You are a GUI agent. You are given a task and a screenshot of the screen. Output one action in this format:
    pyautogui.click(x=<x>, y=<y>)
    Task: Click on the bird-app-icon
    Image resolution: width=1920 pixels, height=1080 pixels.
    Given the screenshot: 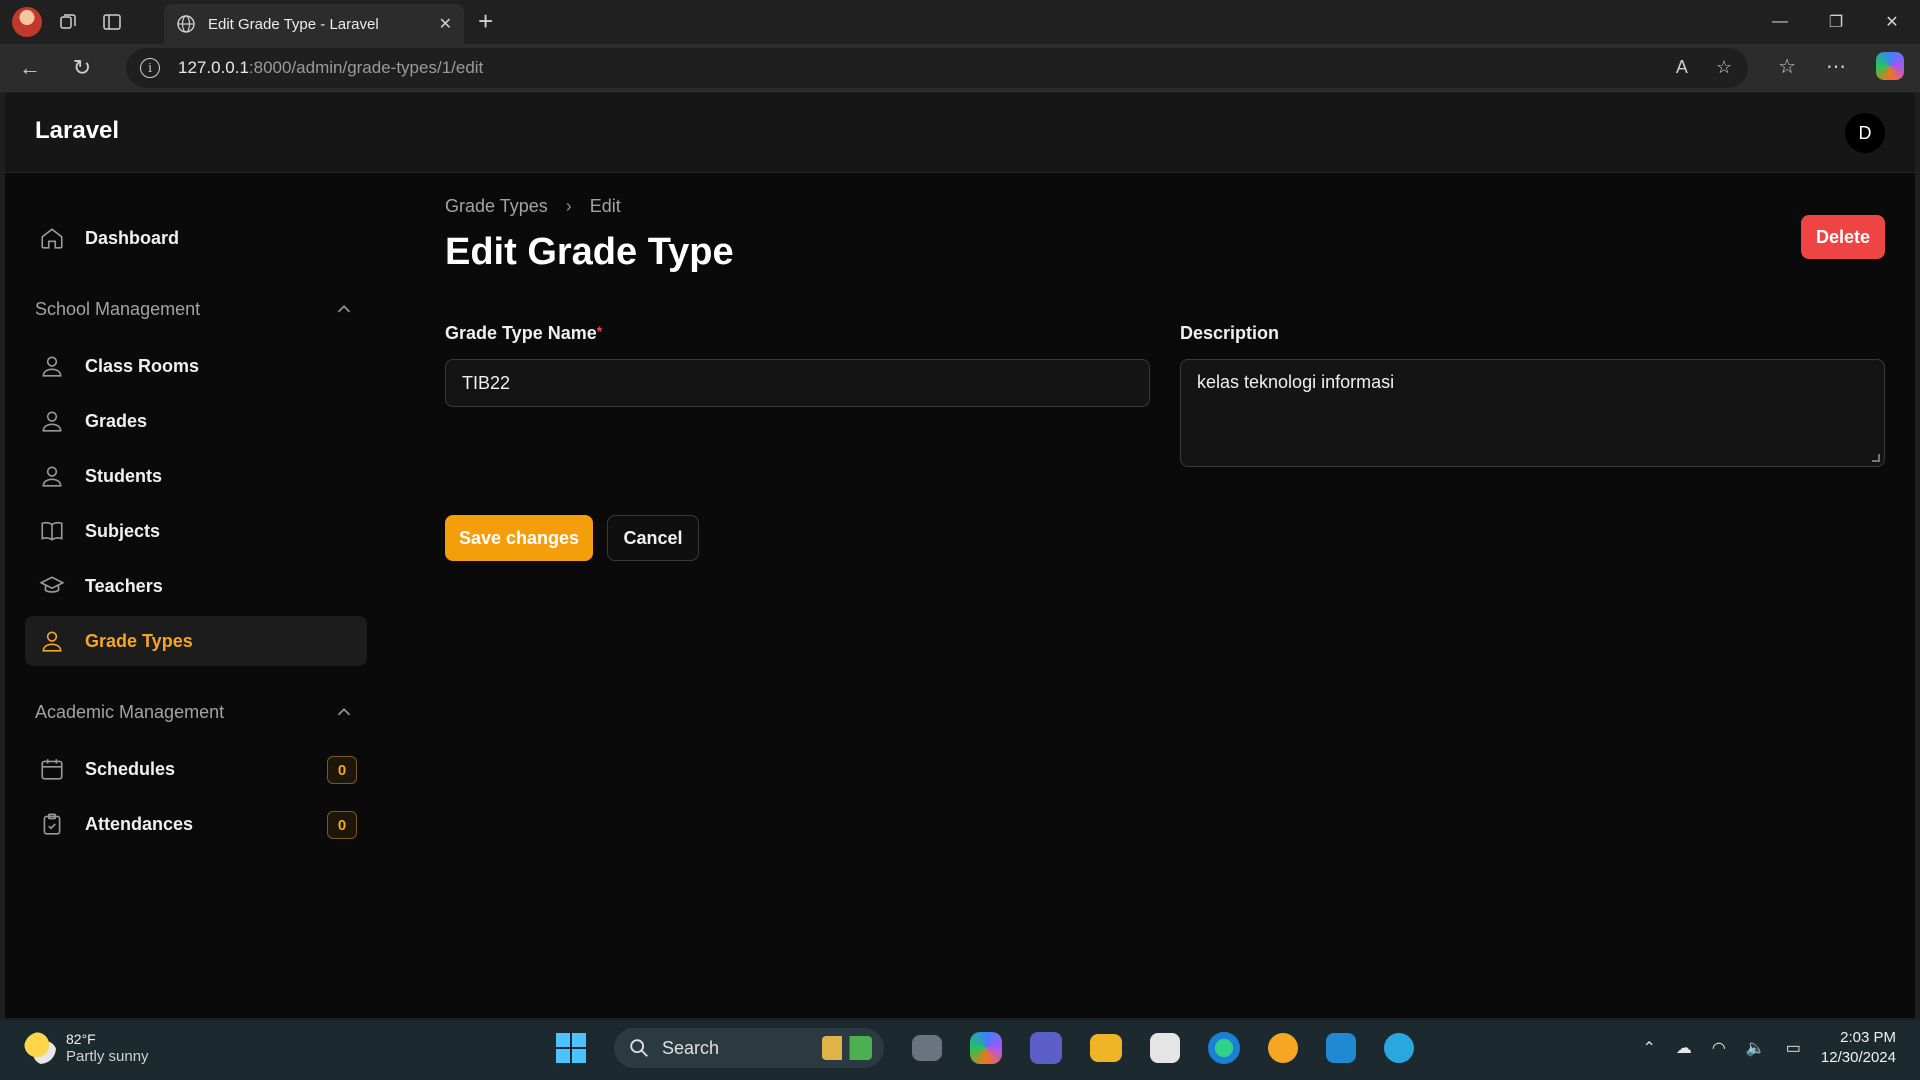 What is the action you would take?
    pyautogui.click(x=1399, y=1048)
    